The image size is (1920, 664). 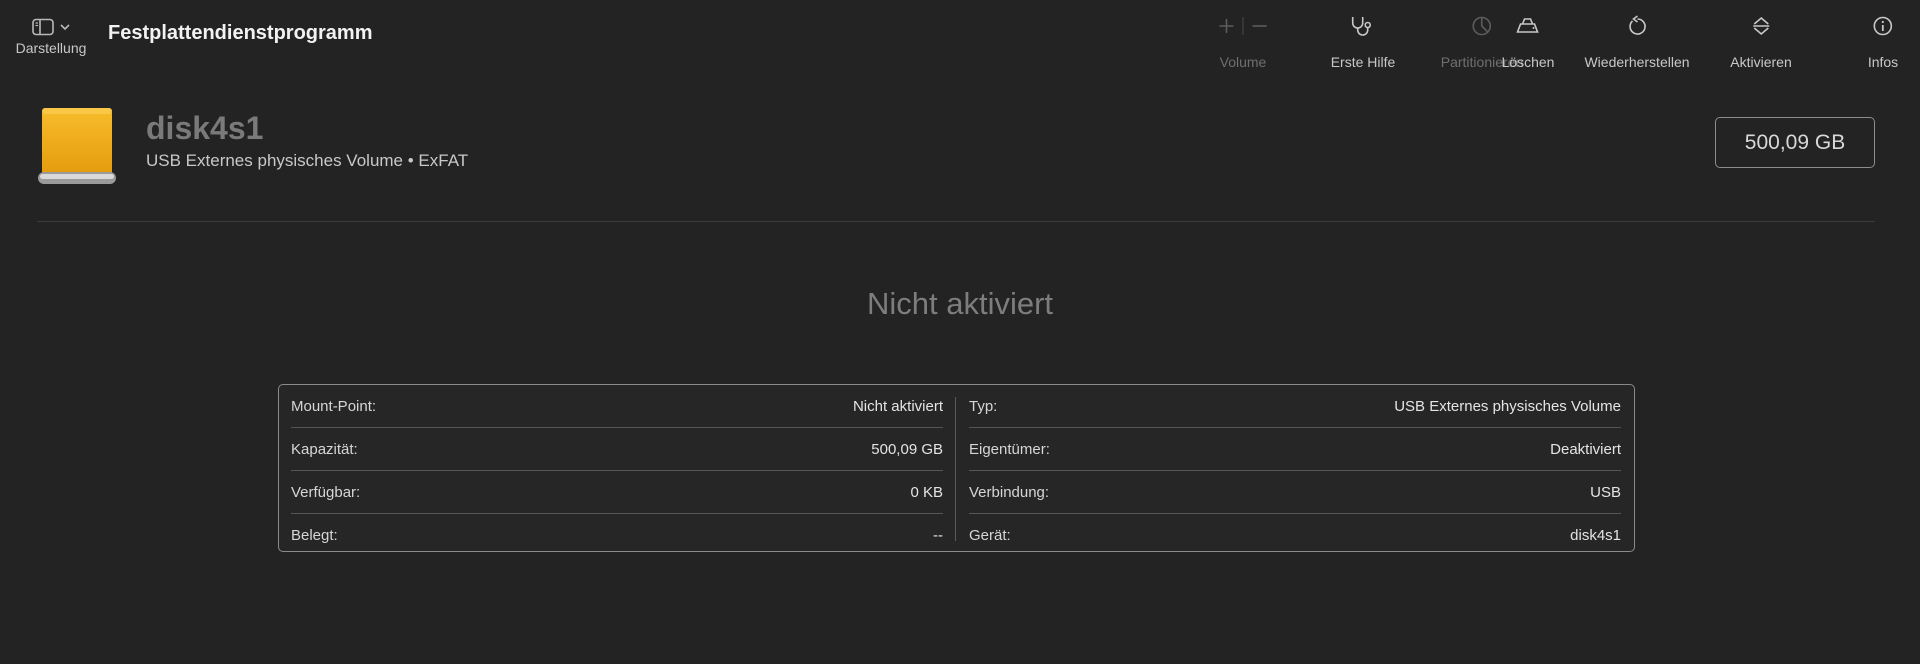 I want to click on column-divider, so click(x=955, y=469).